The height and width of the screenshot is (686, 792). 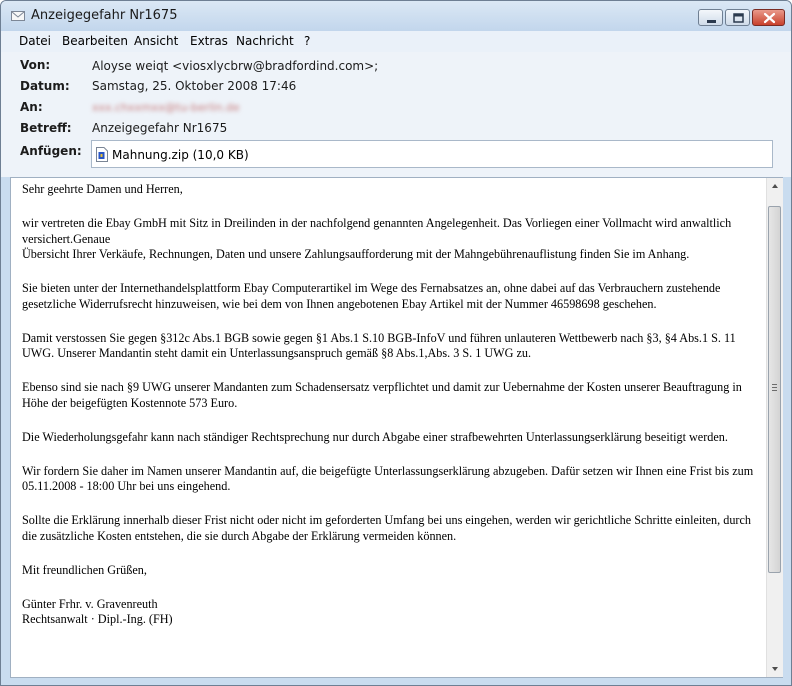 I want to click on envelope-icon, so click(x=18, y=16).